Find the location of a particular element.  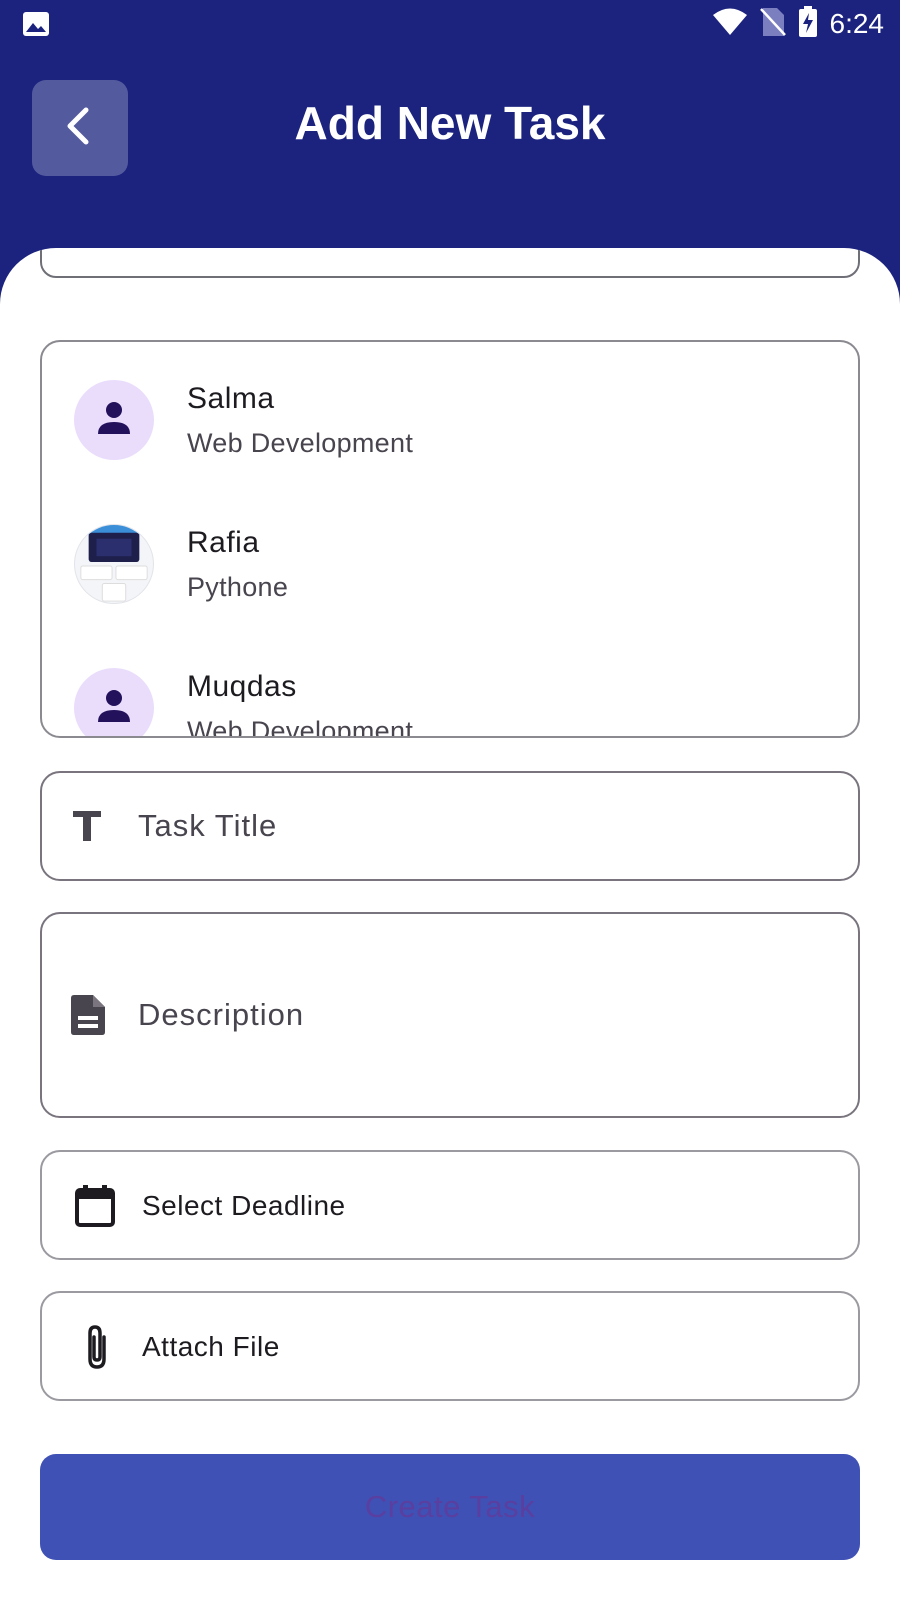

create-task-button: Create Task is located at coordinates (450, 1507).